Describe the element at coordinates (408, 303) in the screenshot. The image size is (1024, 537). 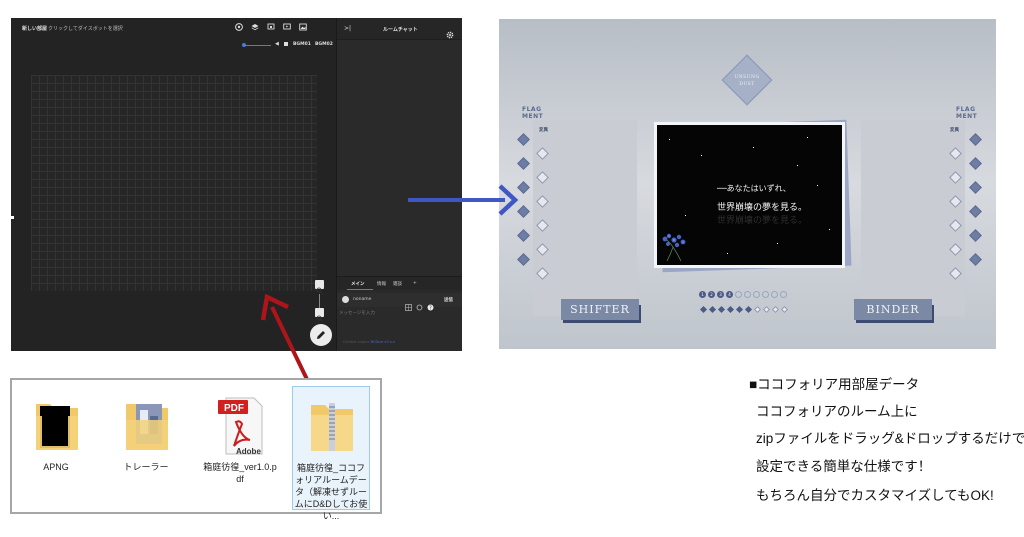
I see `grid-icon` at that location.